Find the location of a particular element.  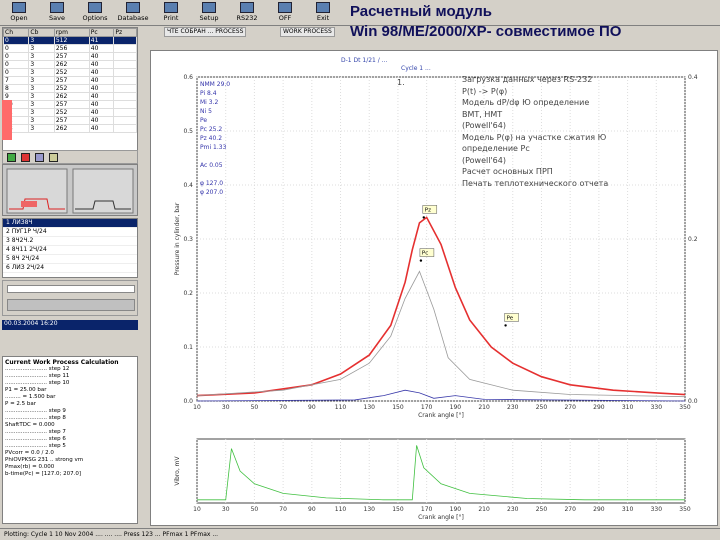

graph-icon is located at coordinates (39, 157).